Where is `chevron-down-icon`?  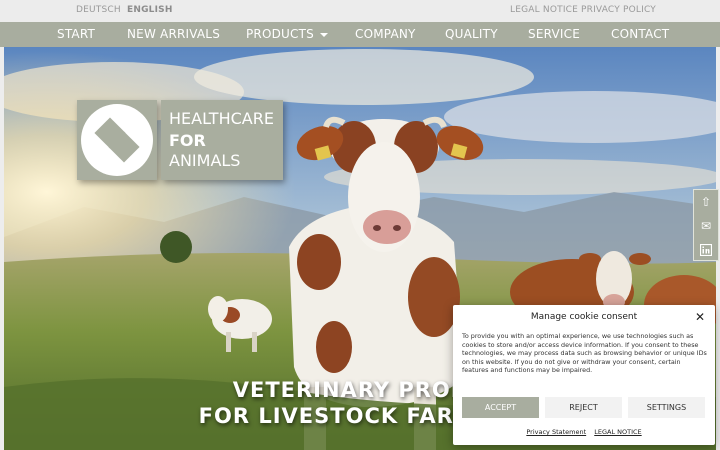
chevron-down-icon is located at coordinates (323, 34).